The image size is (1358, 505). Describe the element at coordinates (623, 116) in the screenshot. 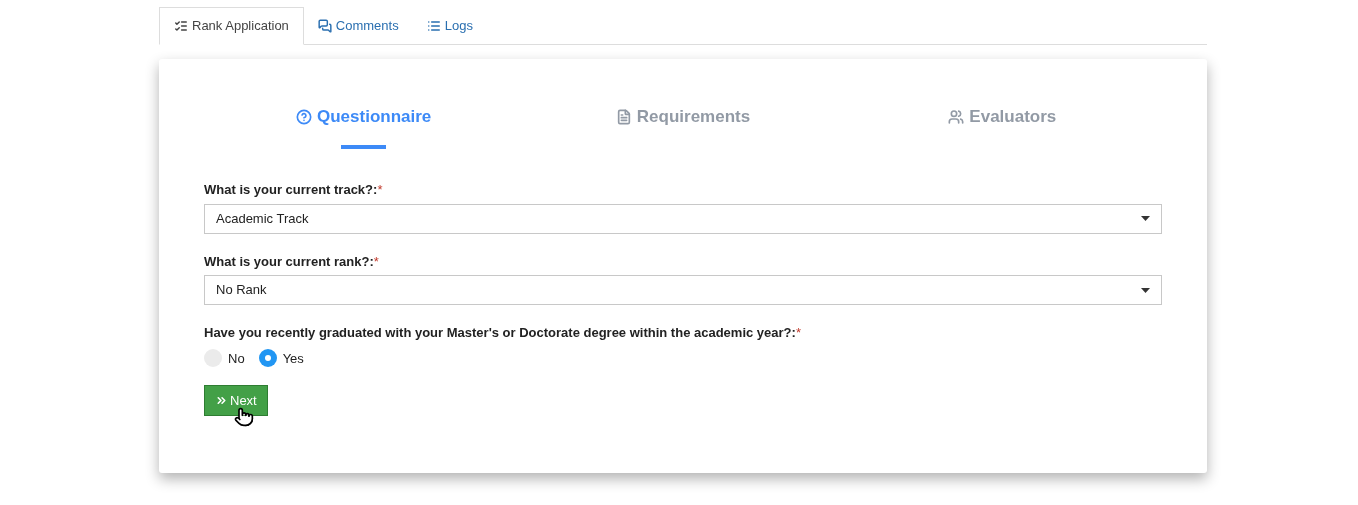

I see `document-icon` at that location.